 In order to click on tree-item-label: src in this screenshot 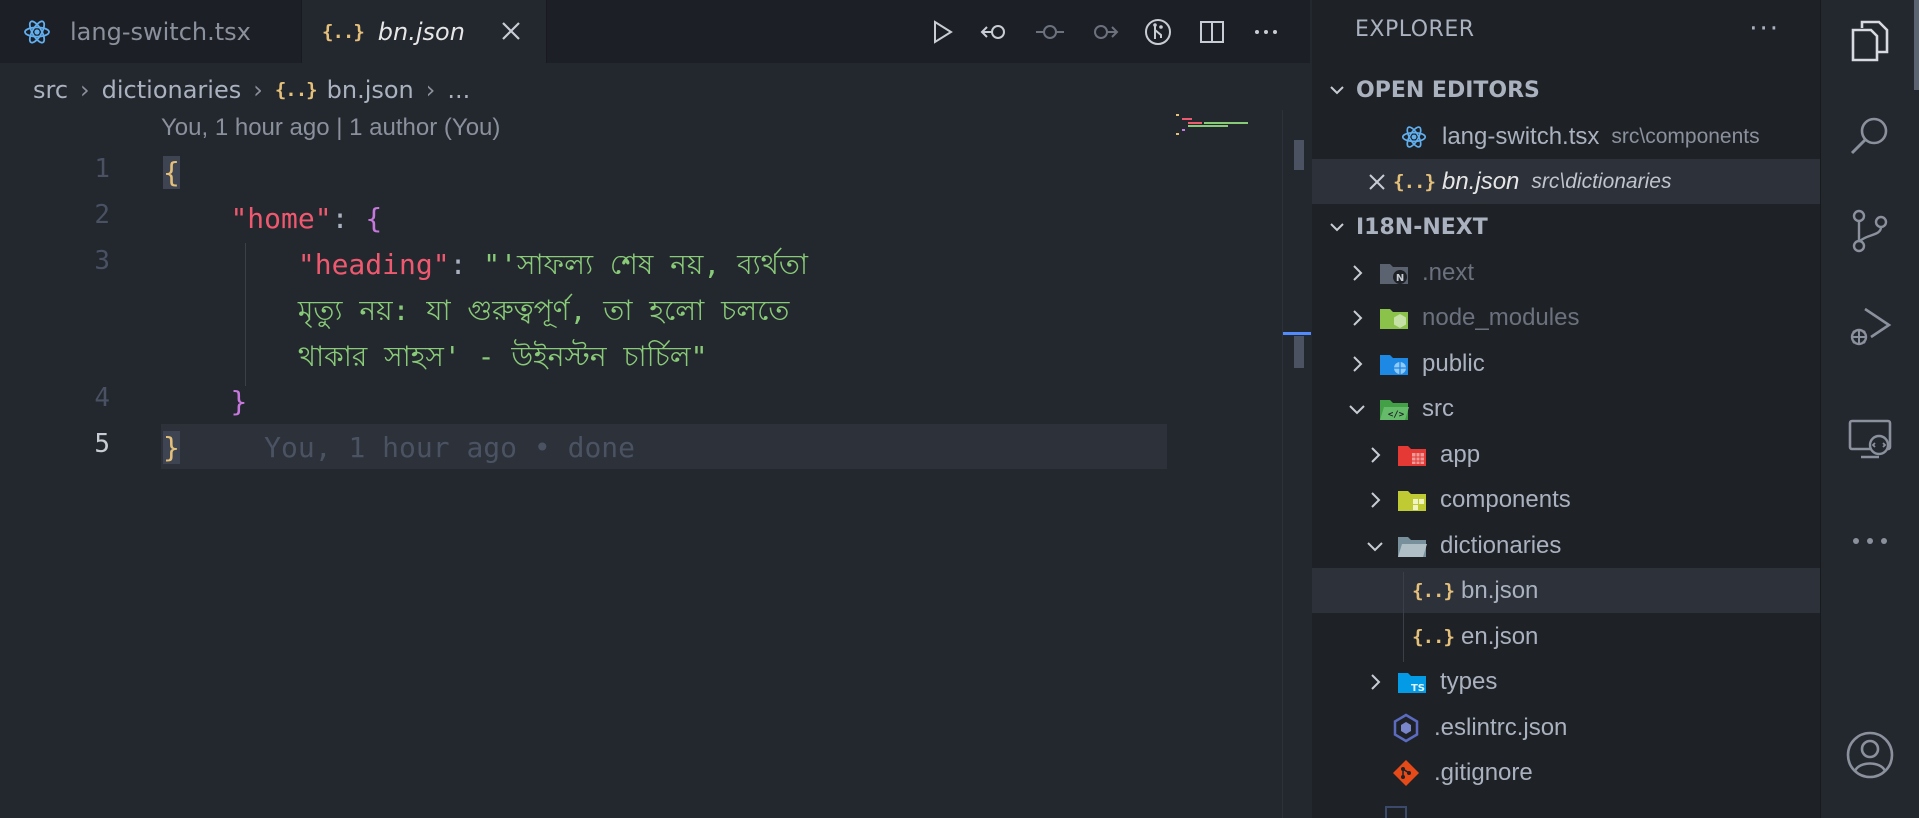, I will do `click(1438, 408)`.